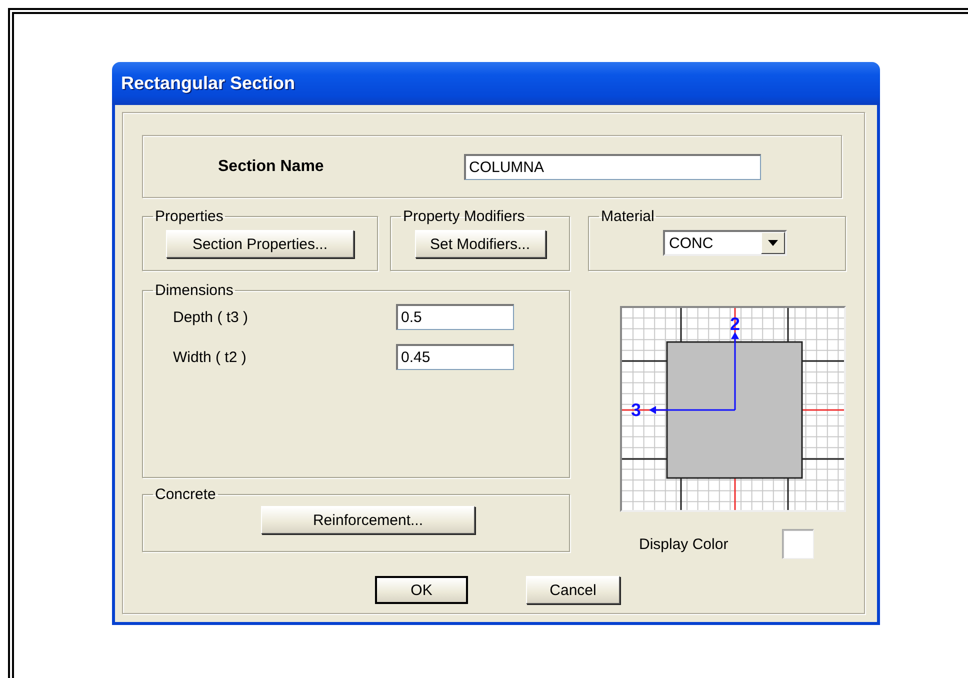 Image resolution: width=968 pixels, height=678 pixels. Describe the element at coordinates (271, 167) in the screenshot. I see `field-label: Section Name` at that location.